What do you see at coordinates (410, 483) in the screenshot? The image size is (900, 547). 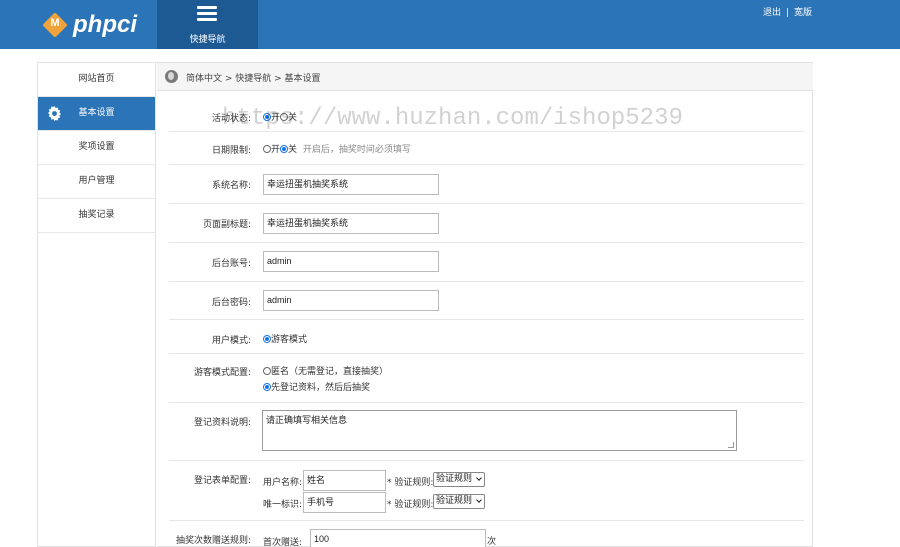 I see `username-rule-label: * 验证规则:` at bounding box center [410, 483].